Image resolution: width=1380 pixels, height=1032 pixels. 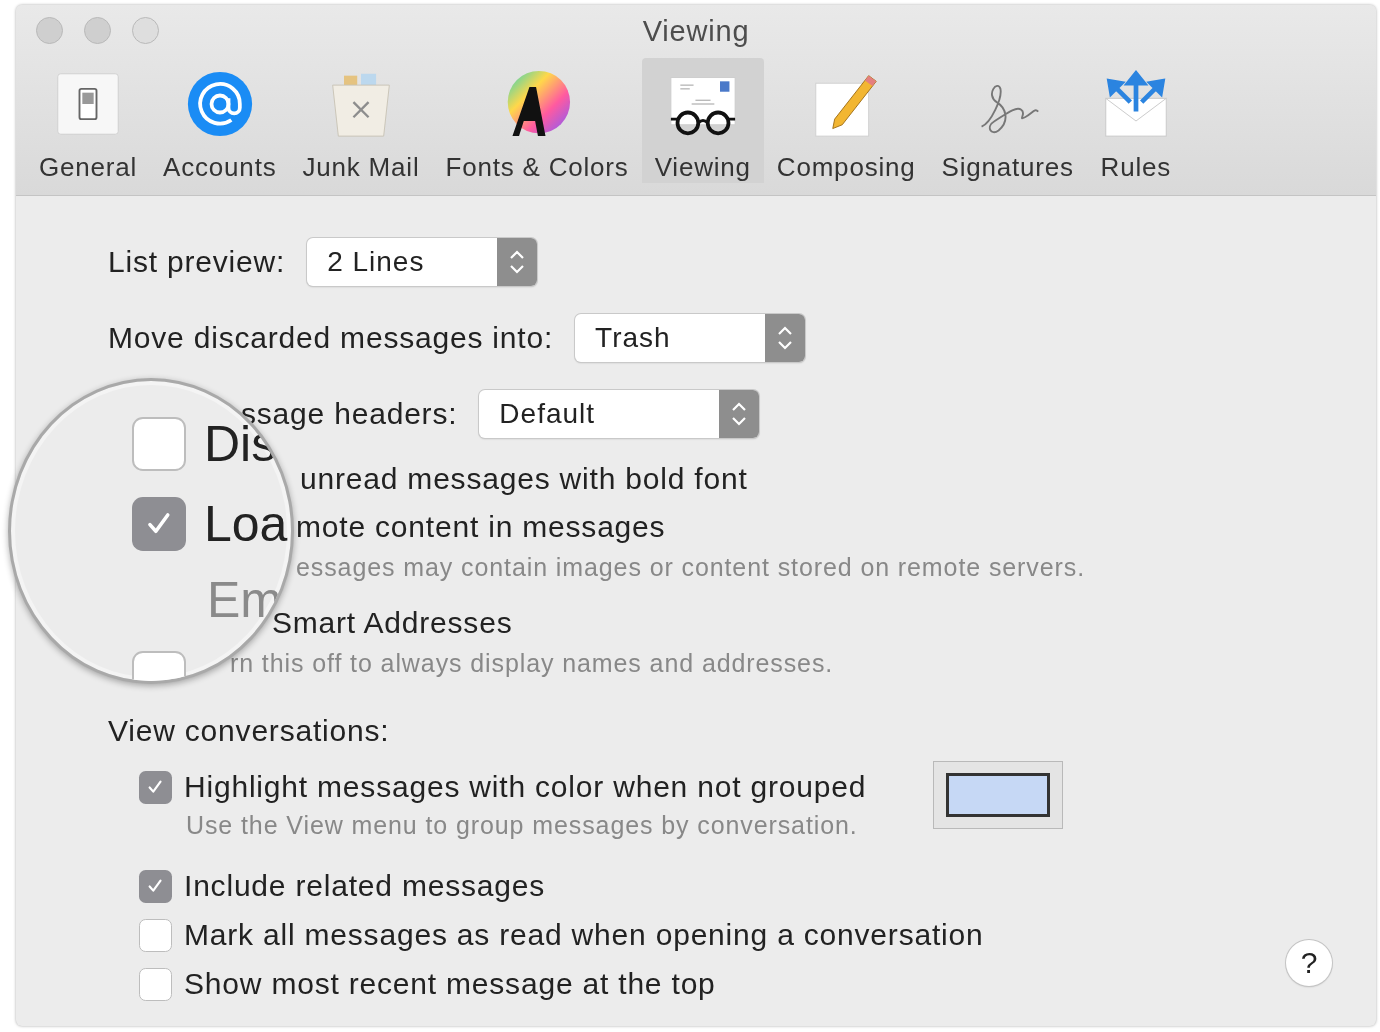 I want to click on option-label: unread messages with bold font, so click(x=524, y=479).